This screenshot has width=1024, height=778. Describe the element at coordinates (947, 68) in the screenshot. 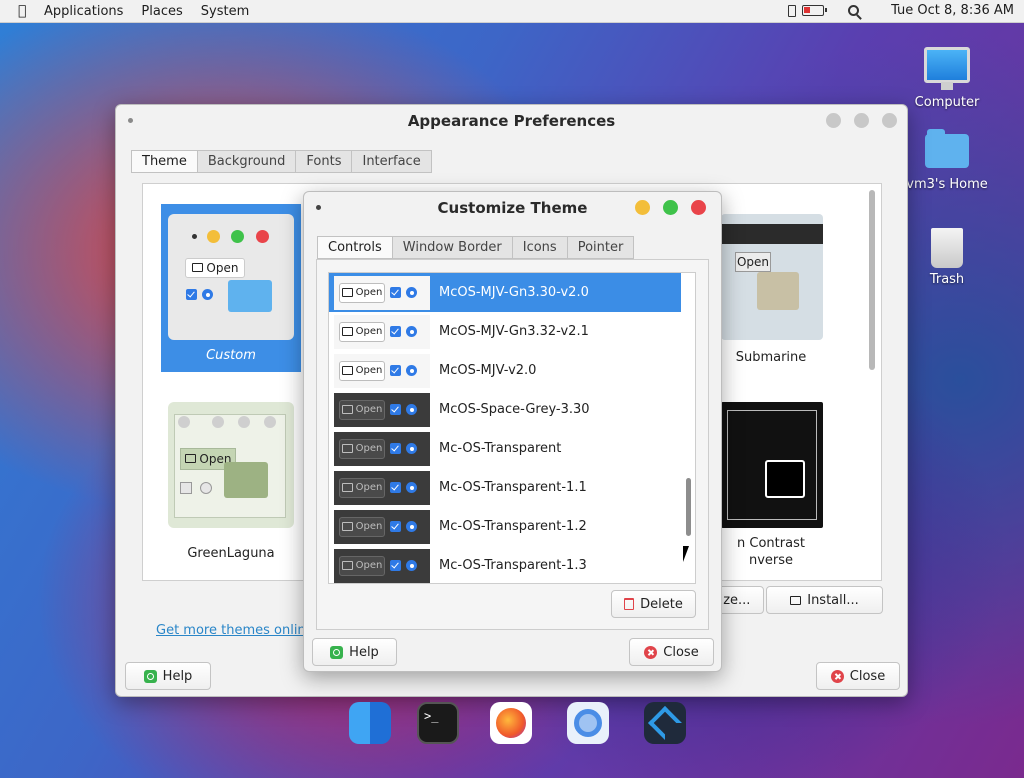

I see `computer-icon` at that location.